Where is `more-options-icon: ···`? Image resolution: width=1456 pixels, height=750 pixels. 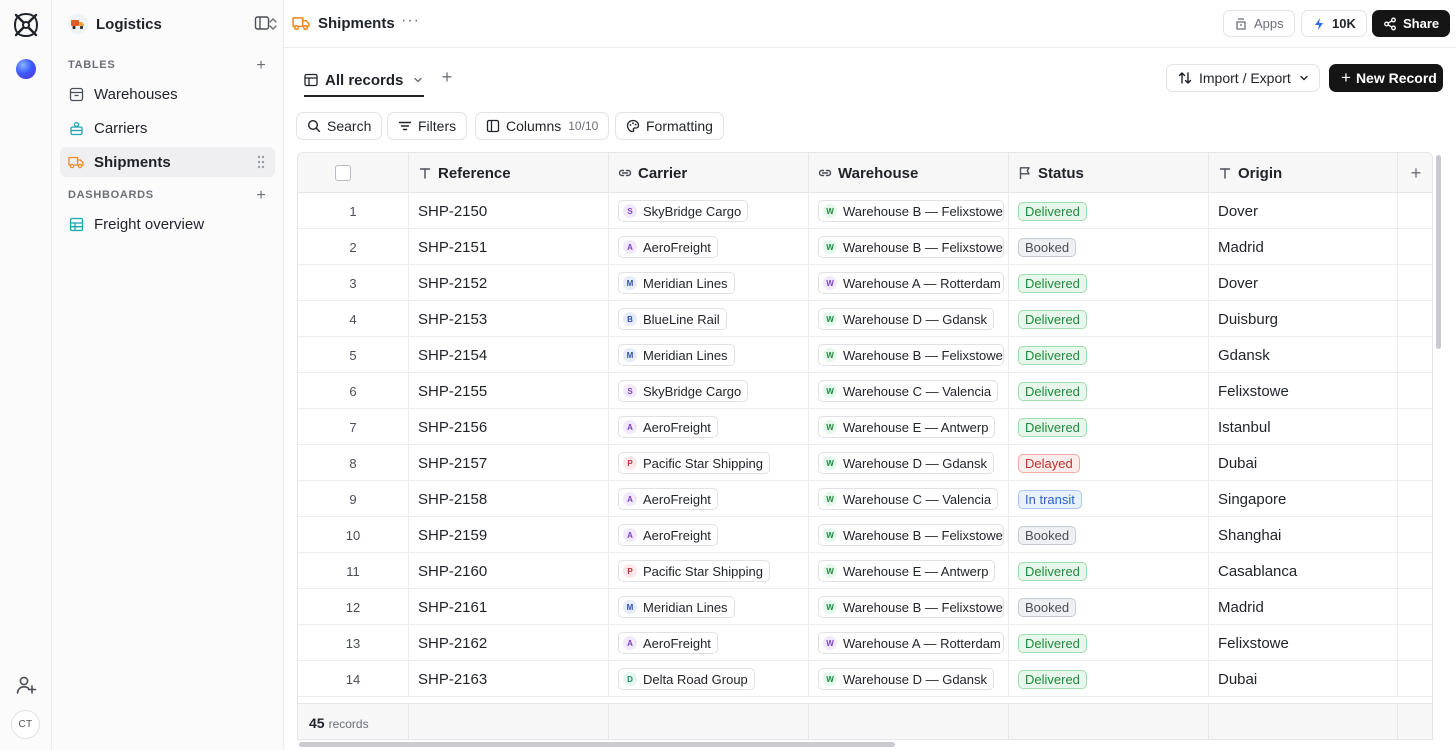
more-options-icon: ··· is located at coordinates (410, 21).